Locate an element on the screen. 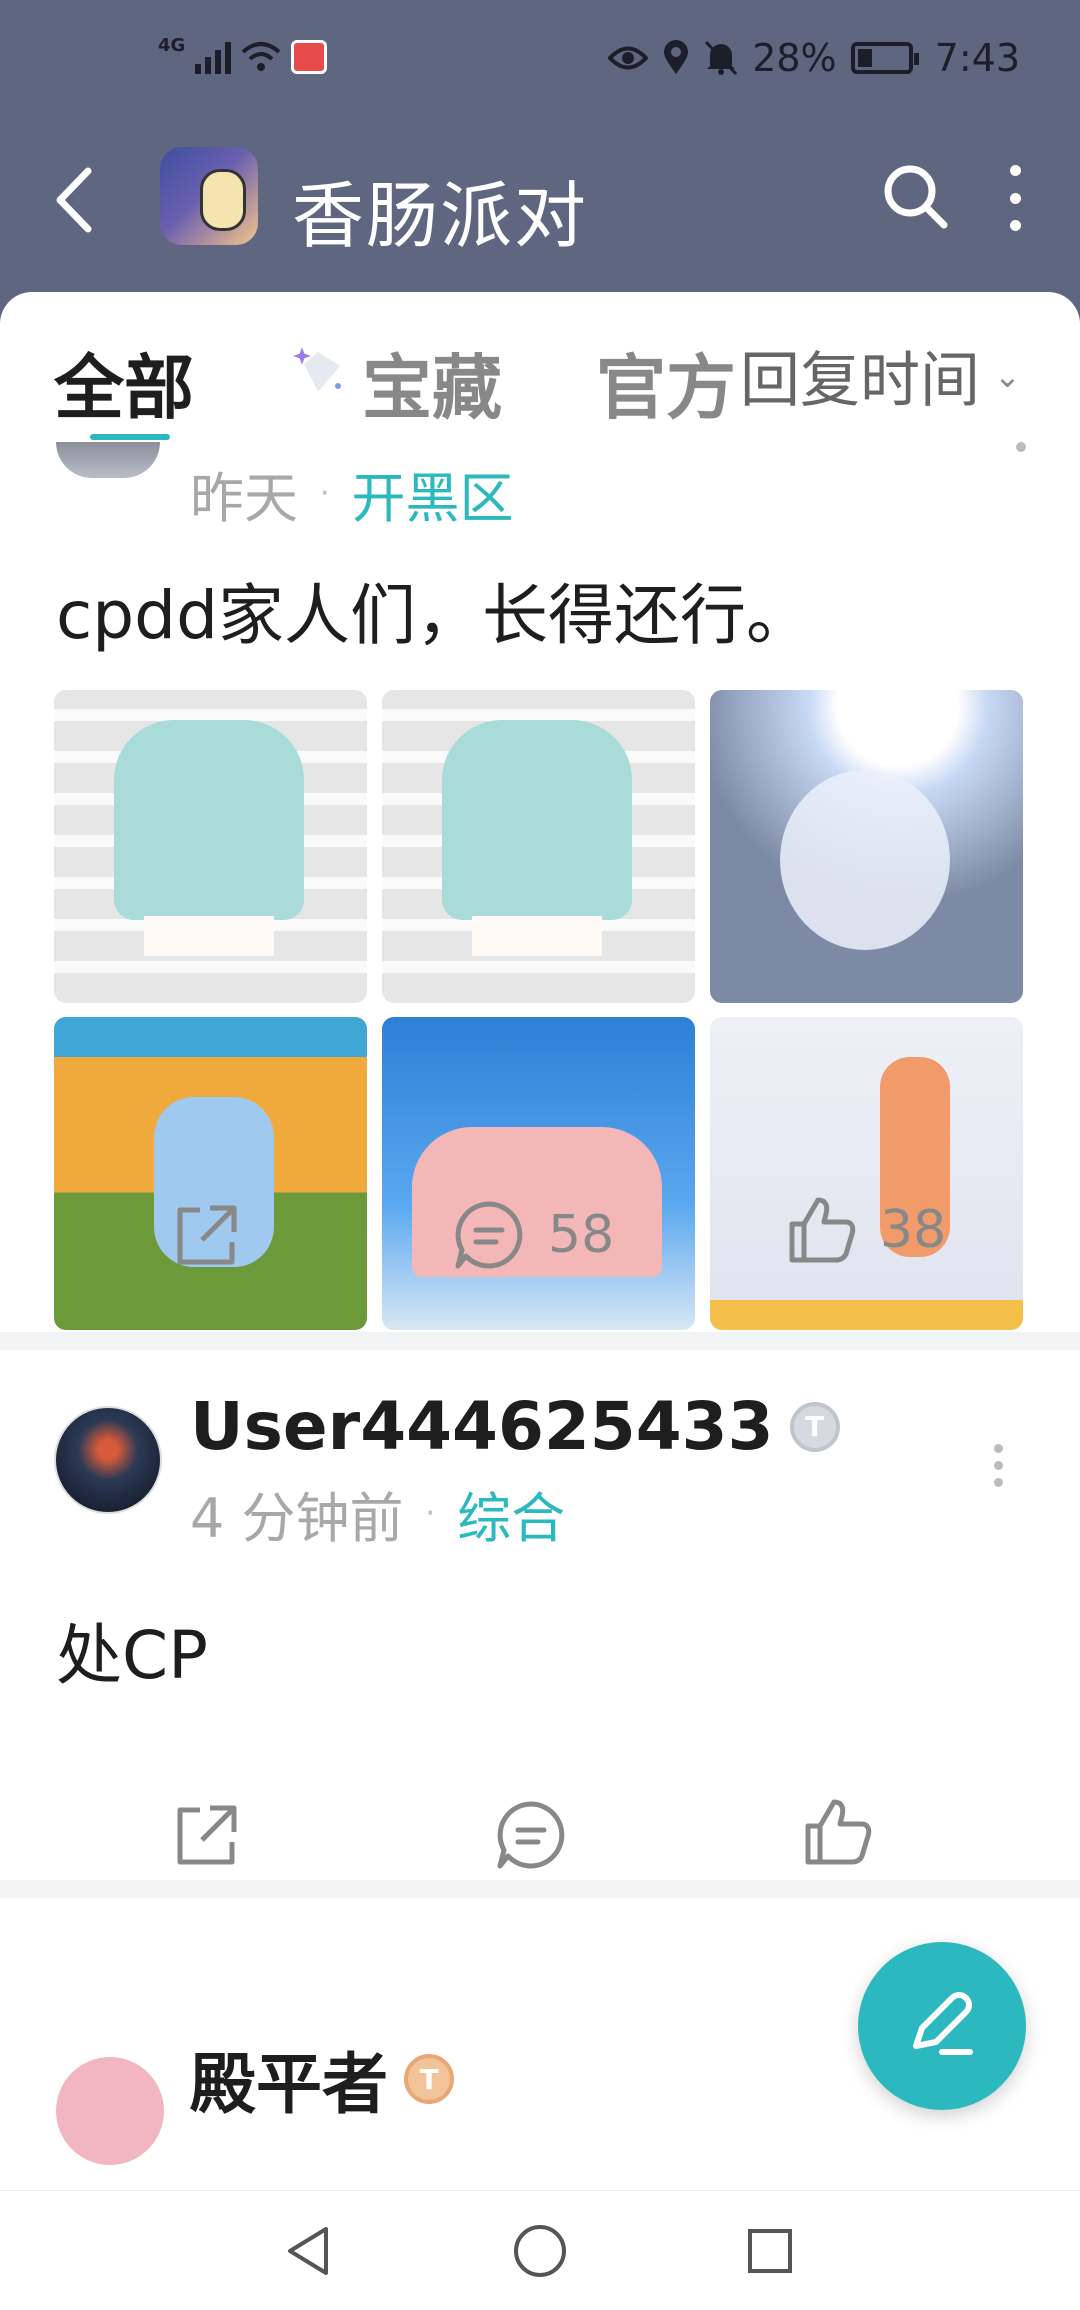  tab-all: 全部 is located at coordinates (124, 382).